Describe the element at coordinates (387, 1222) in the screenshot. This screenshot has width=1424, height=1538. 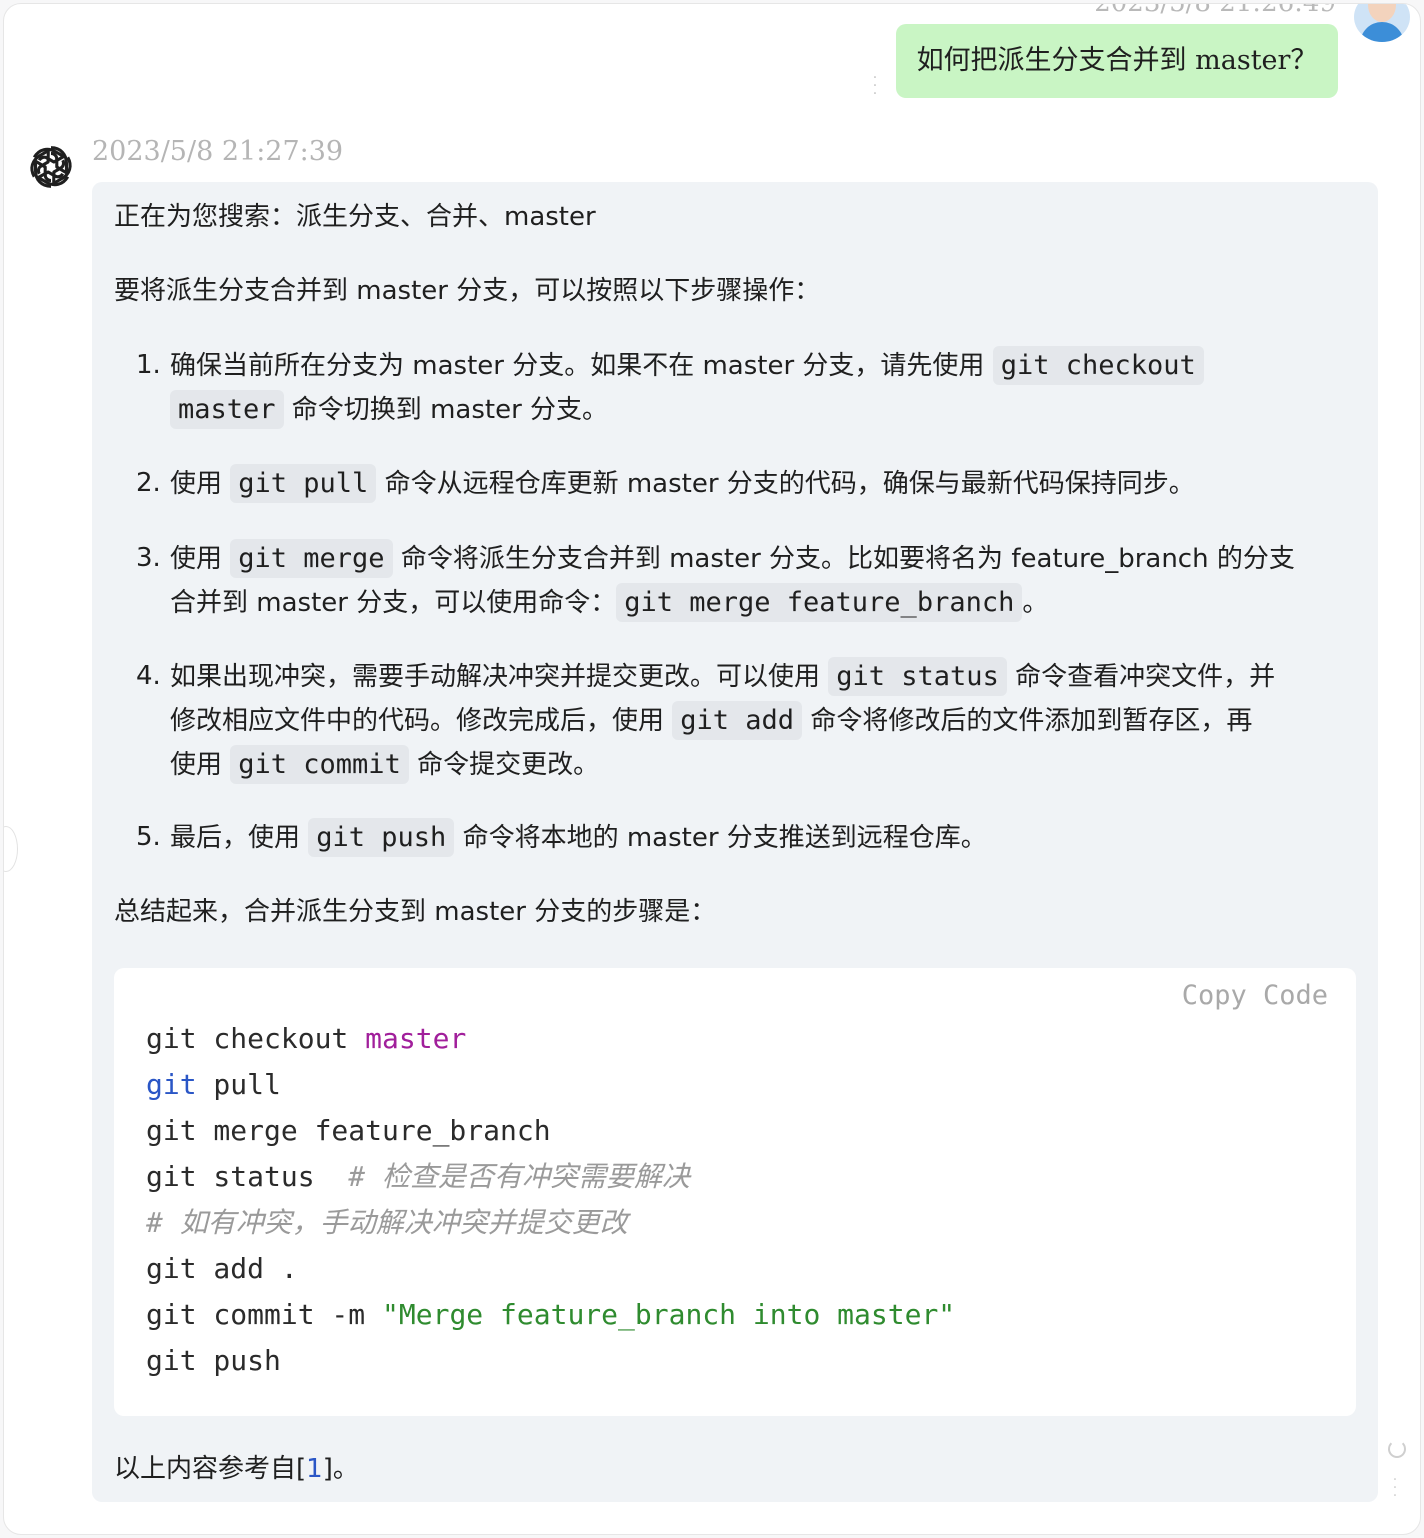
I see `code-line: # 如有冲突，手动解决冲突并提交更改` at that location.